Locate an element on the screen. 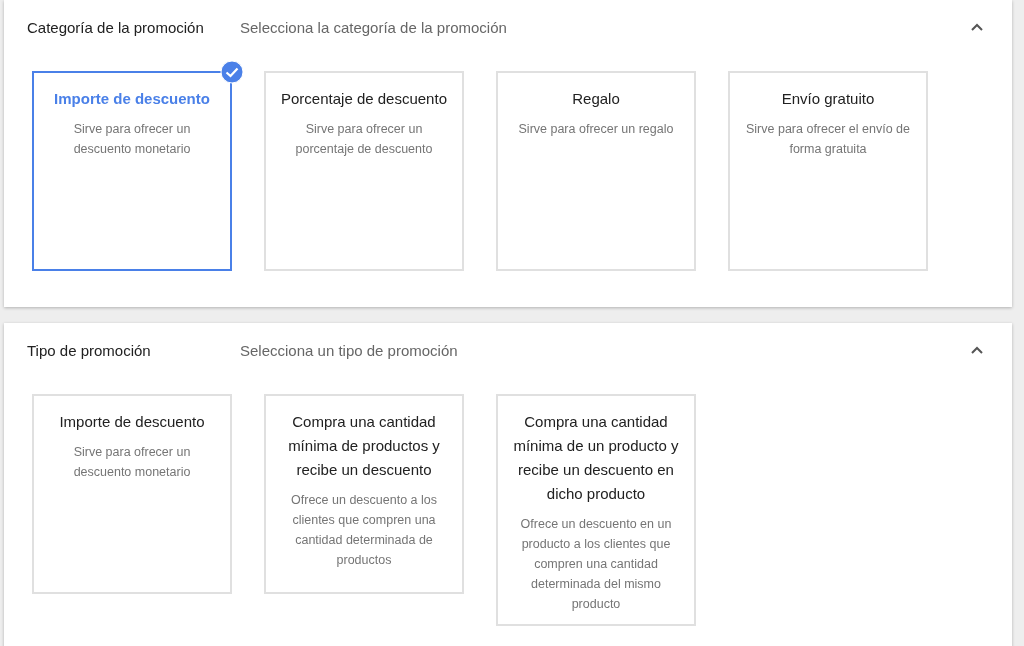 Image resolution: width=1024 pixels, height=646 pixels. option-card: Compra una cantidad mínima de productos y recibe un descuento Ofrece un descuento a los clientes que compren una cantidad determinada de productos is located at coordinates (364, 494).